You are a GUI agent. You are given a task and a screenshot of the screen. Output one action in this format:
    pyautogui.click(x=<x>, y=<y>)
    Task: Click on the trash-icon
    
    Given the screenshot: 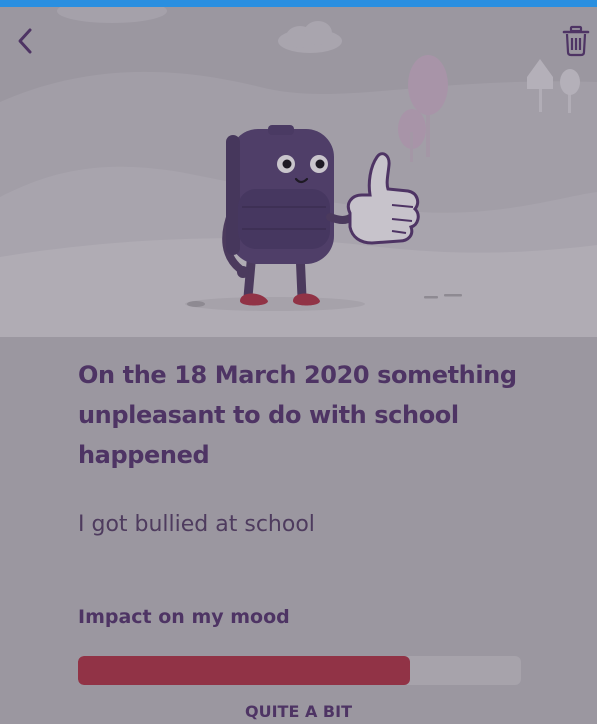 What is the action you would take?
    pyautogui.click(x=576, y=41)
    